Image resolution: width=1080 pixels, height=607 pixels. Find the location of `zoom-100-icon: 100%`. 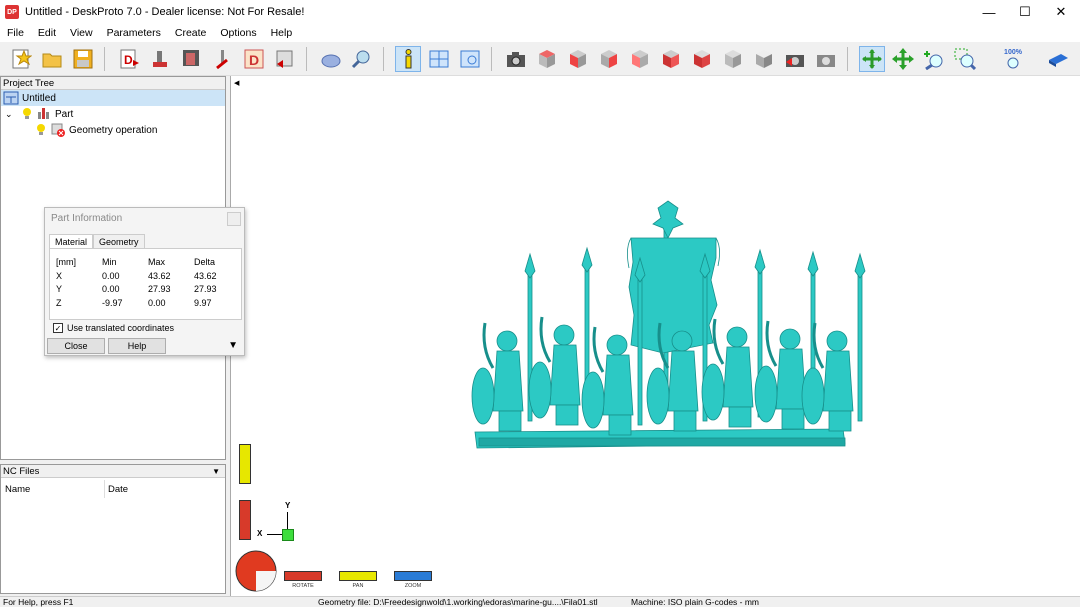

zoom-100-icon: 100% is located at coordinates (1013, 59).